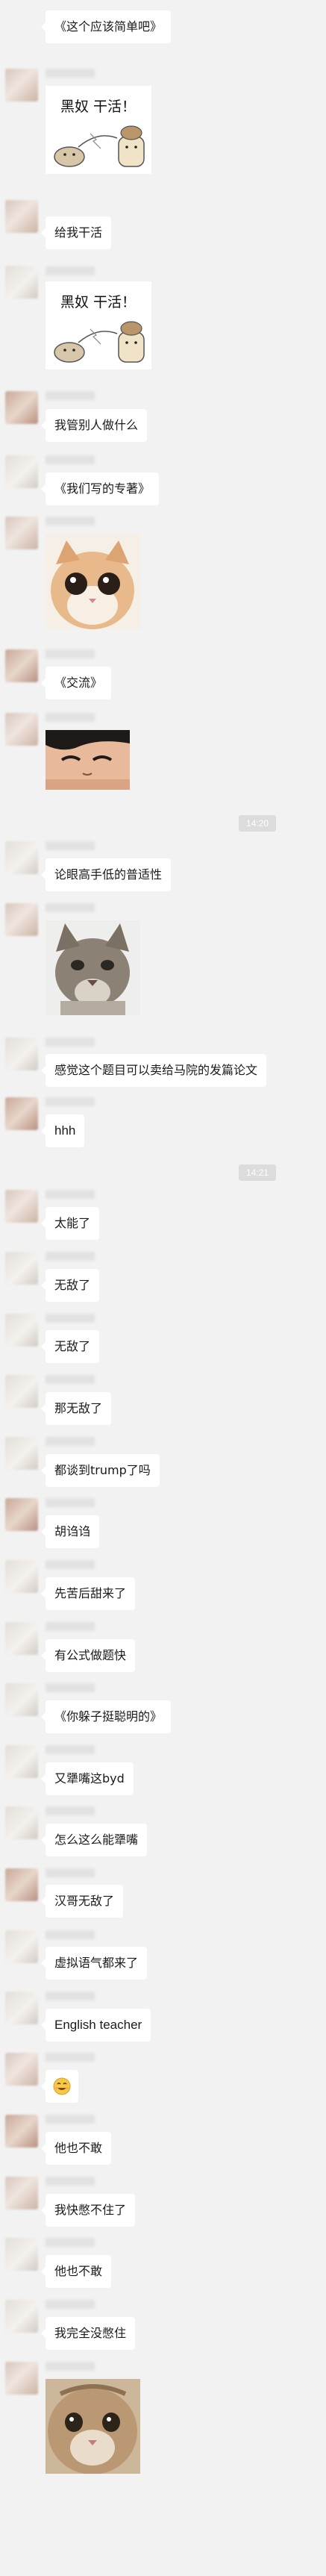 The width and height of the screenshot is (326, 2576). What do you see at coordinates (88, 2210) in the screenshot?
I see `message-bubble: 我快憋不住了` at bounding box center [88, 2210].